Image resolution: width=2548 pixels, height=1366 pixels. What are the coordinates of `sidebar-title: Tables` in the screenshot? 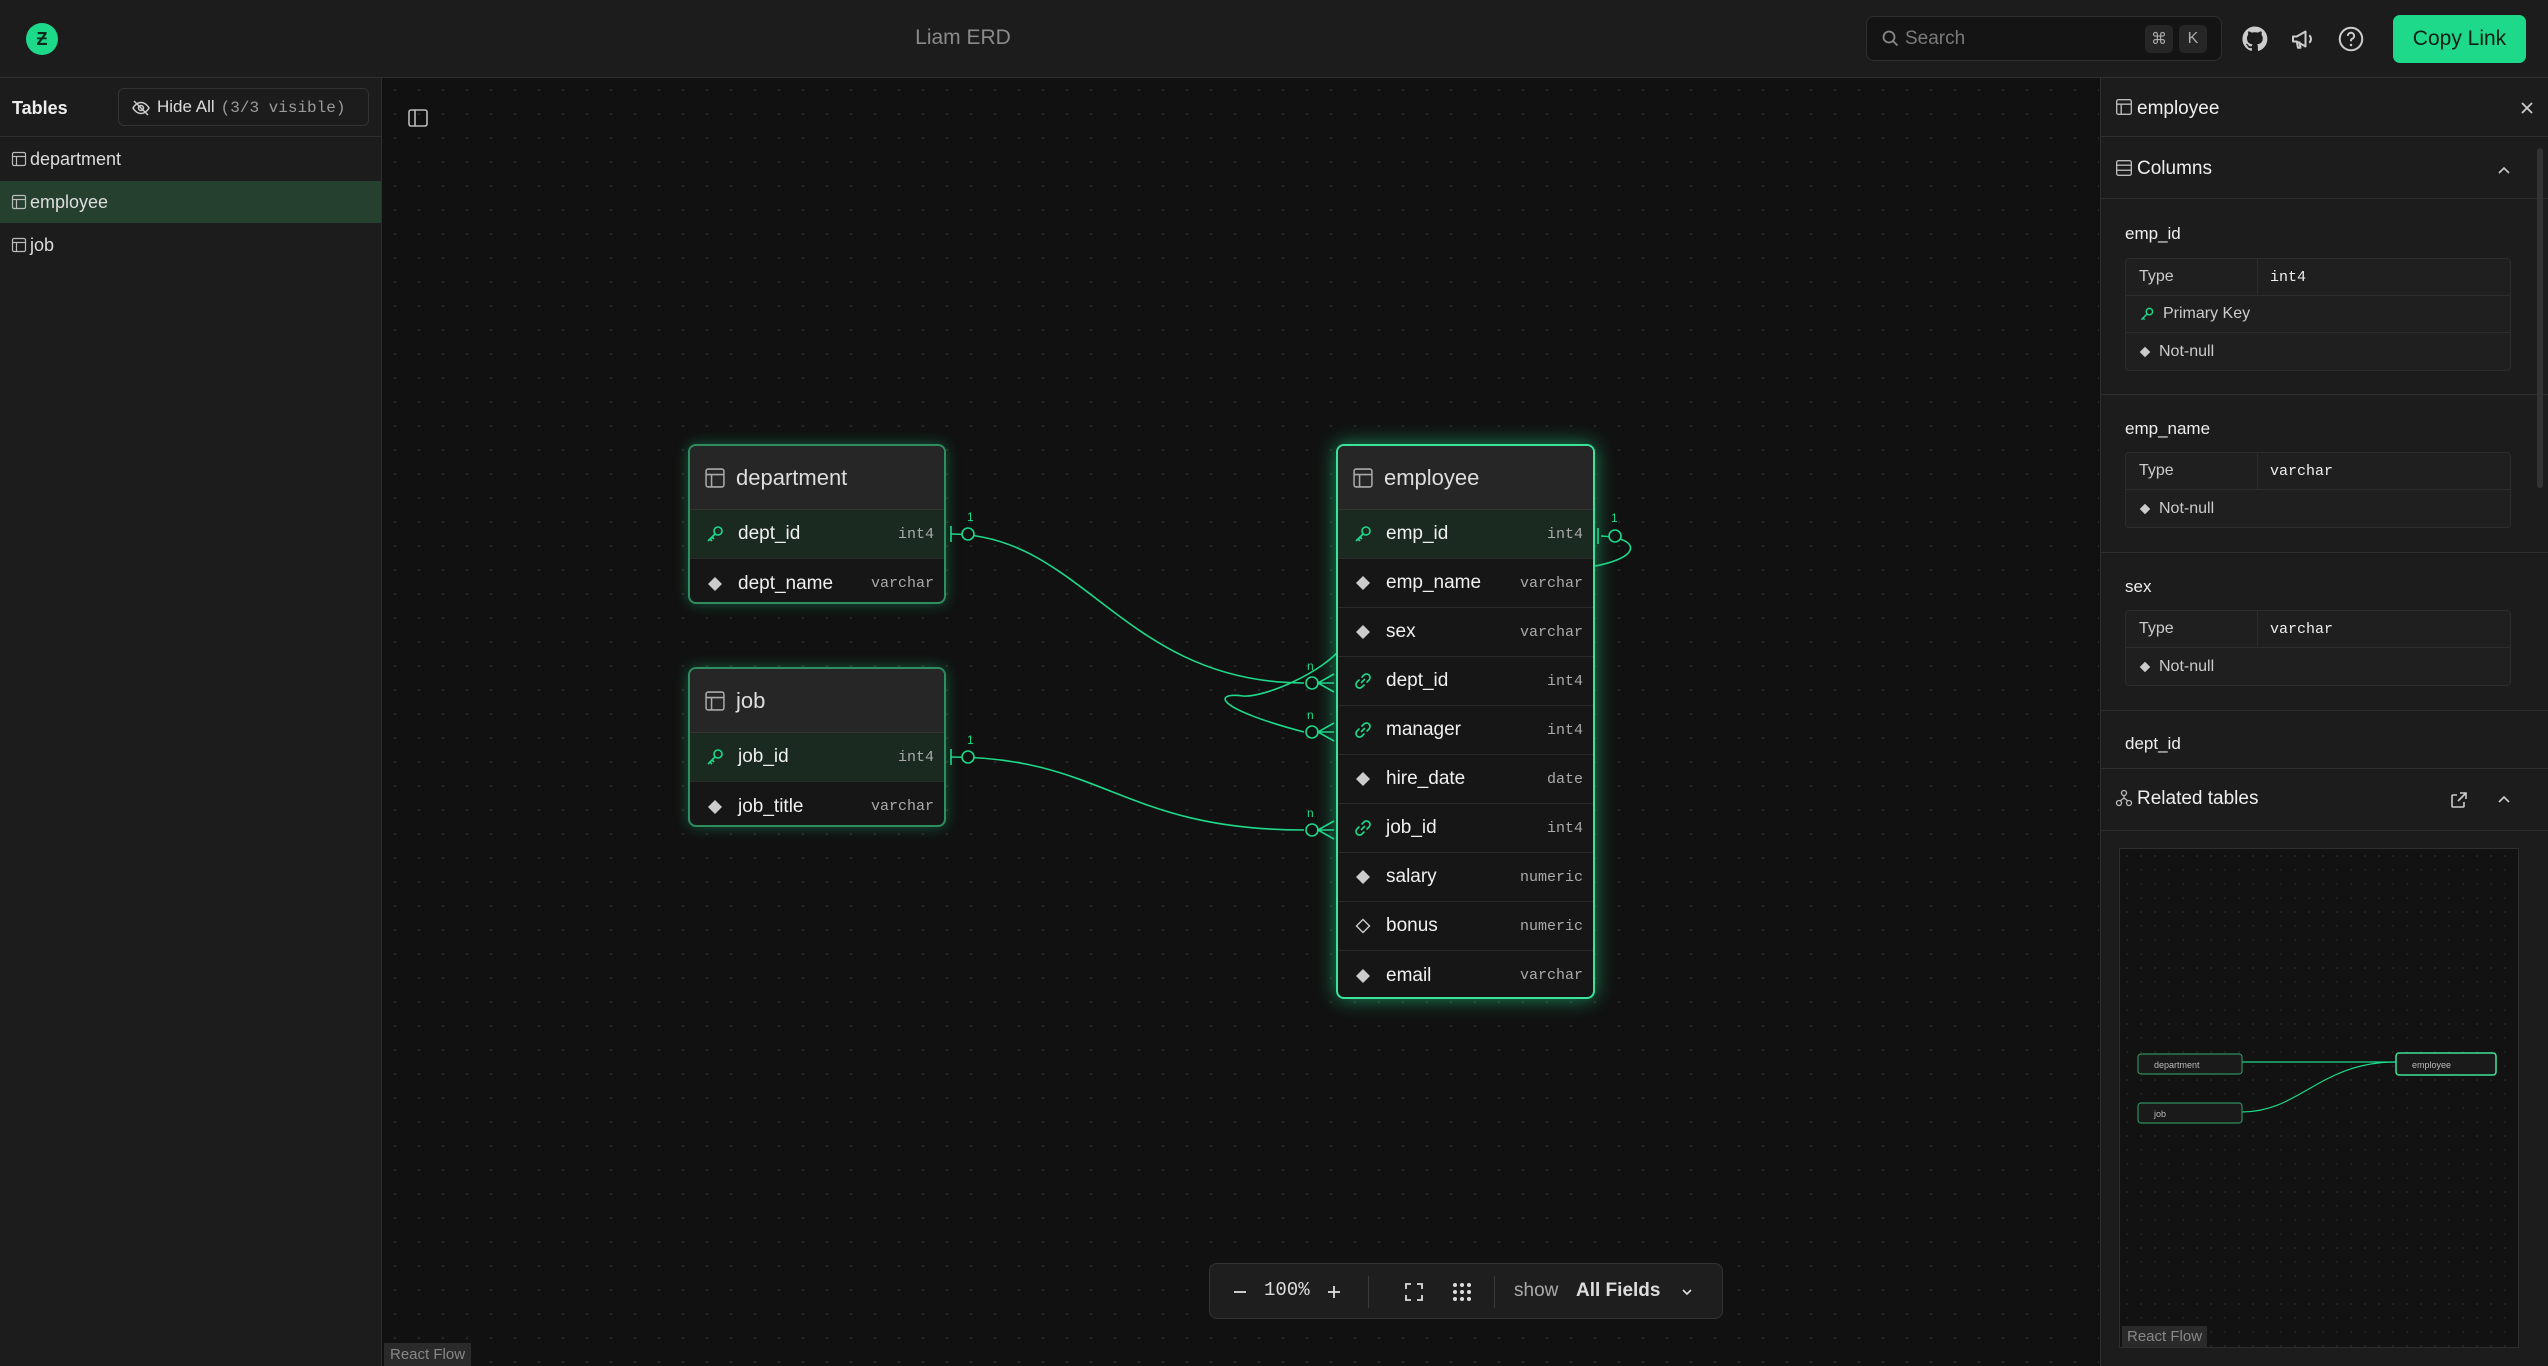 It's located at (40, 108).